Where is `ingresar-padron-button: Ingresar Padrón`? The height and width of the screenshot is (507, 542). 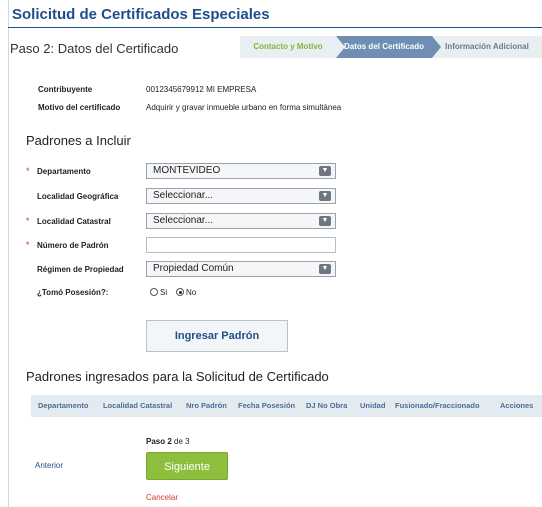 ingresar-padron-button: Ingresar Padrón is located at coordinates (217, 336).